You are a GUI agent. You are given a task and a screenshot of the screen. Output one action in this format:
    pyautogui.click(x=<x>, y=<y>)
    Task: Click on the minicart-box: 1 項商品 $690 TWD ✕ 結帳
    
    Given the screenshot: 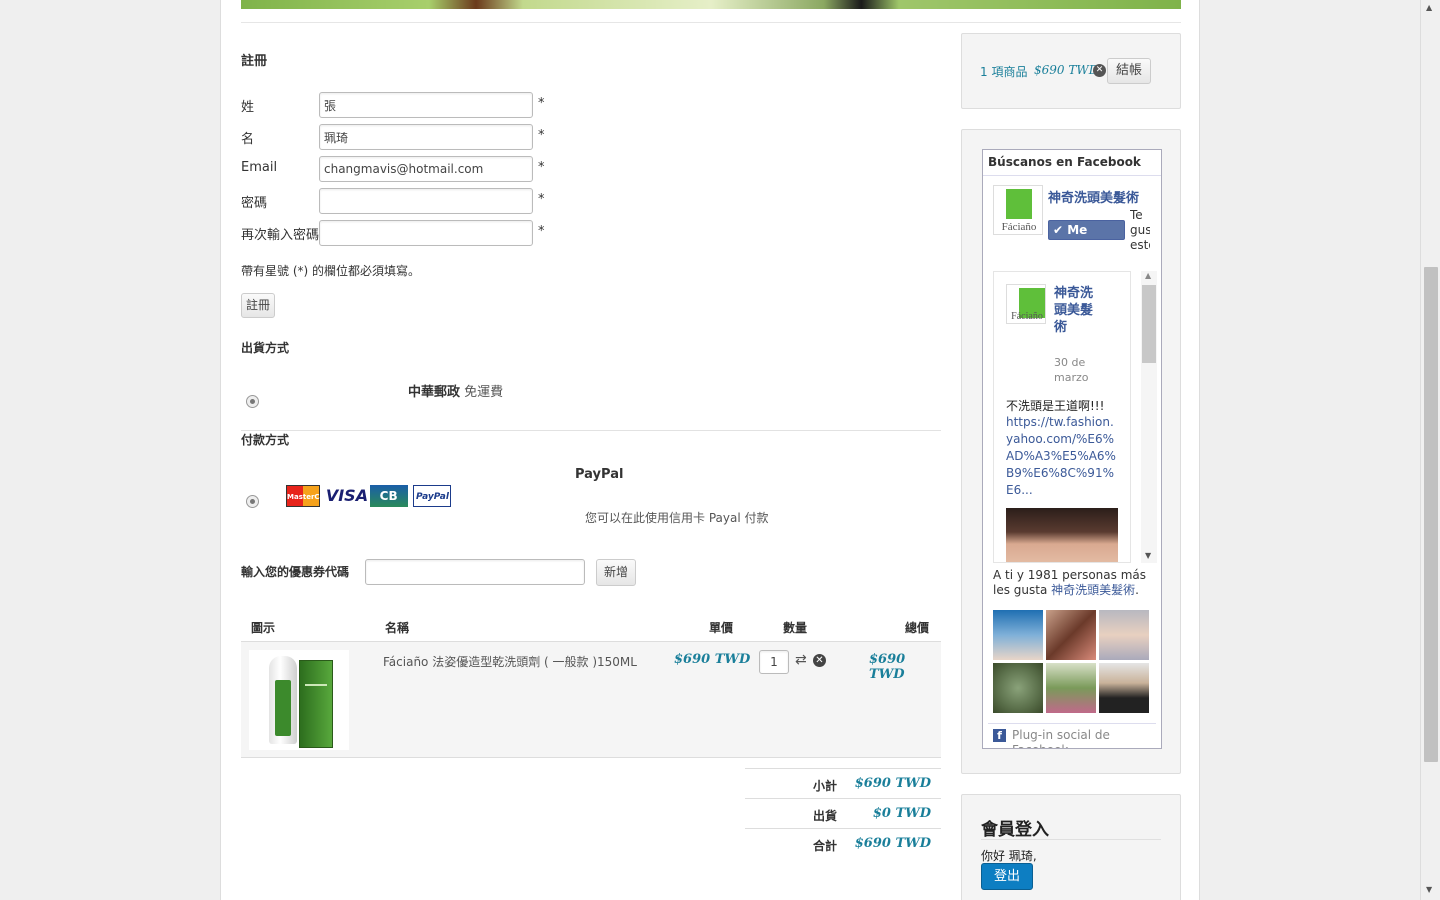 What is the action you would take?
    pyautogui.click(x=1071, y=71)
    